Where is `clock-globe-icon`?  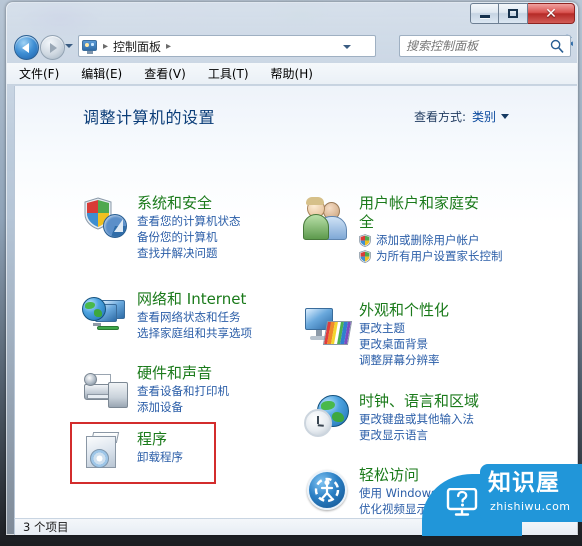 clock-globe-icon is located at coordinates (327, 416).